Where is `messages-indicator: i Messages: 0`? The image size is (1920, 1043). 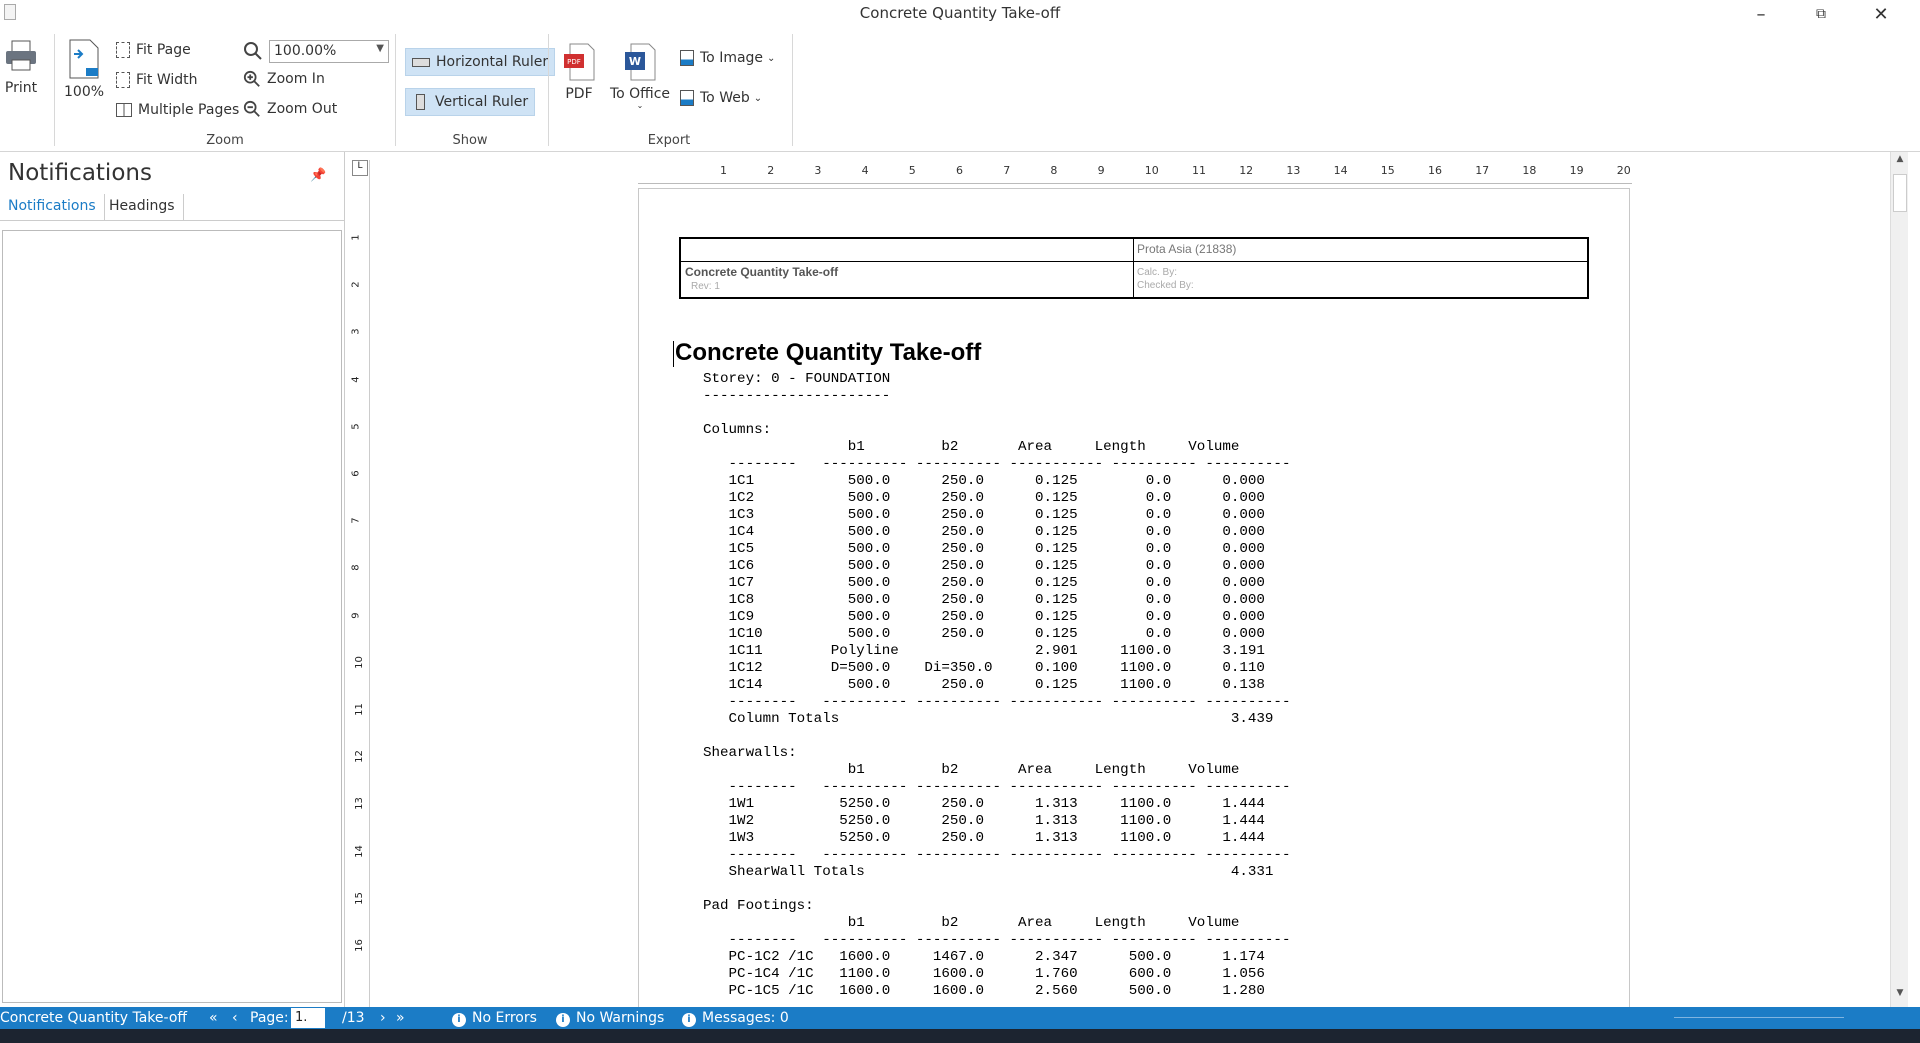 messages-indicator: i Messages: 0 is located at coordinates (735, 1018).